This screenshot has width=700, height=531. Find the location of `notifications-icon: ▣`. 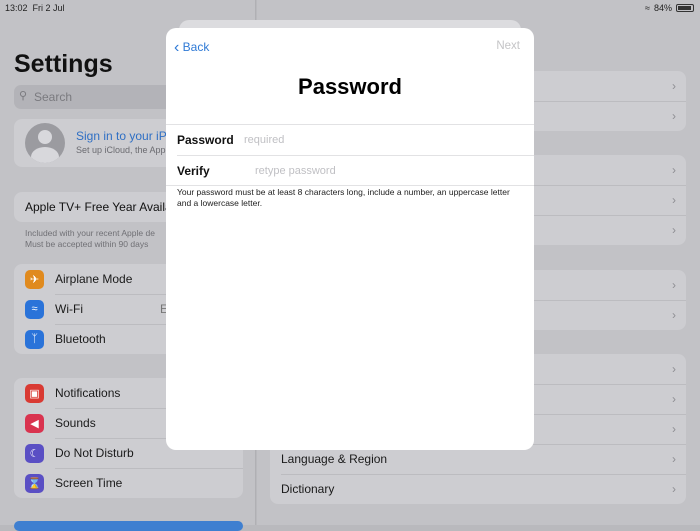

notifications-icon: ▣ is located at coordinates (34, 393).